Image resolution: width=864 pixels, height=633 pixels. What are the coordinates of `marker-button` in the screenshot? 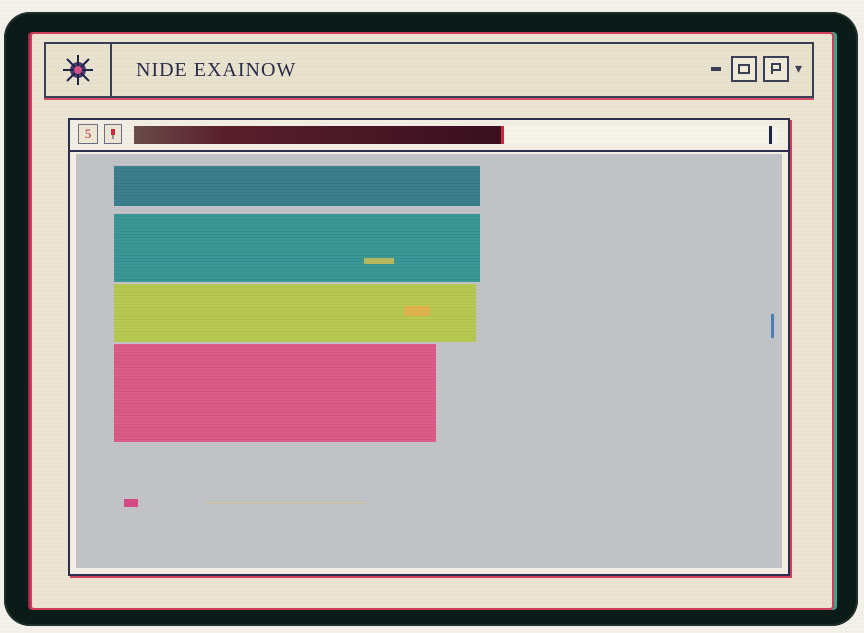 It's located at (113, 134).